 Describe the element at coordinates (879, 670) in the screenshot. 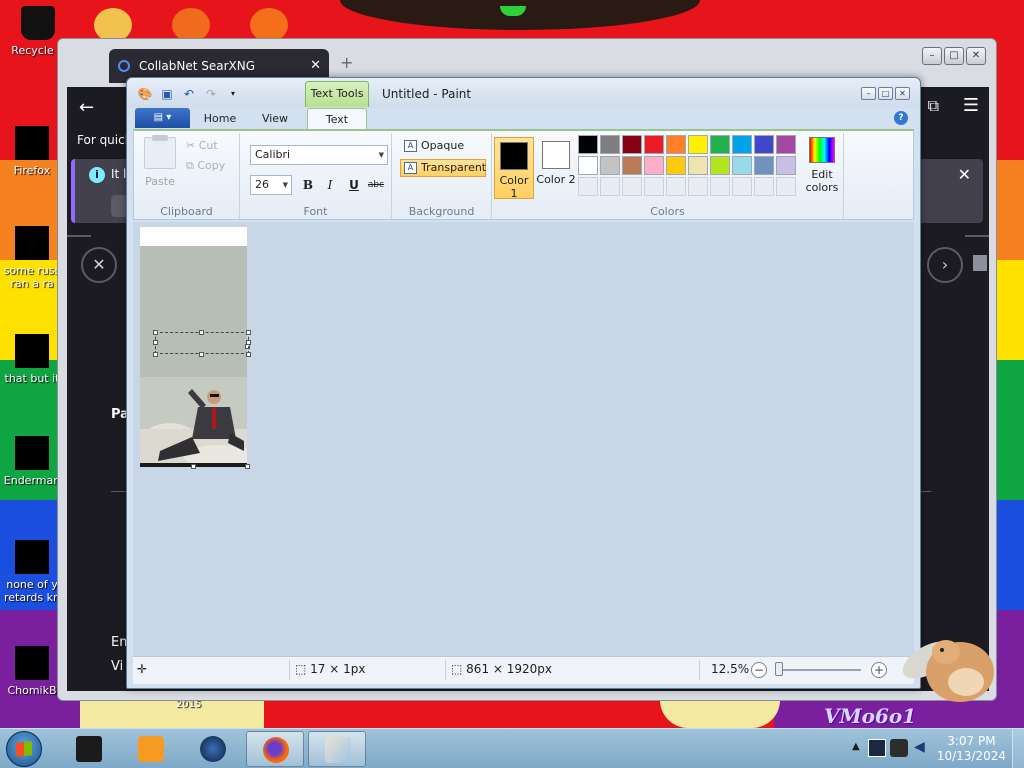

I see `zoom-in-button: +` at that location.